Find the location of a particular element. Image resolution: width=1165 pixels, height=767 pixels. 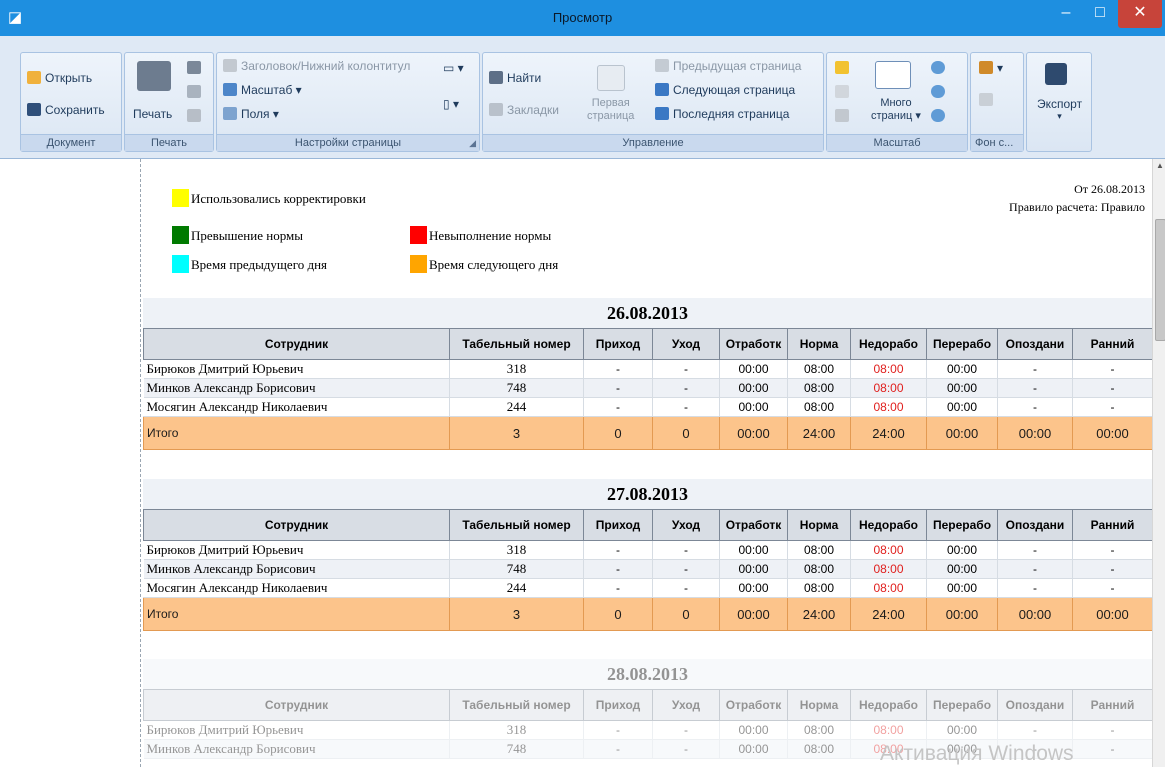

paint-bucket-icon is located at coordinates (986, 67).